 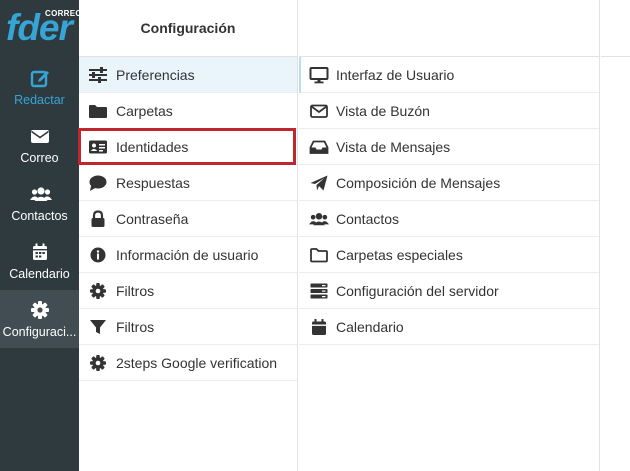 I want to click on funnel-icon, so click(x=98, y=327).